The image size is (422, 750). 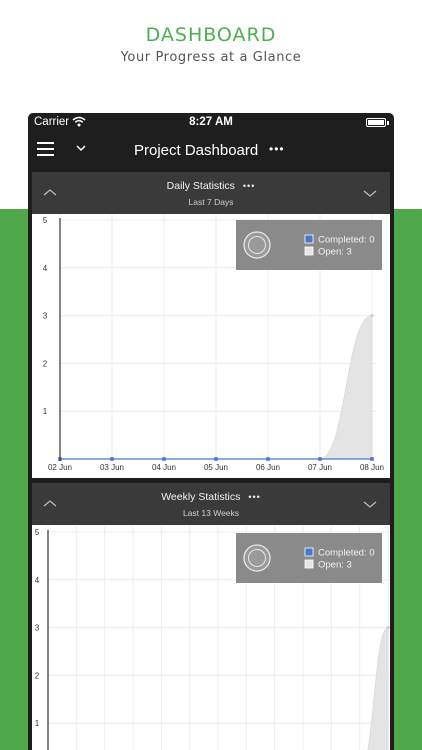 I want to click on battery-tip, so click(x=388, y=122).